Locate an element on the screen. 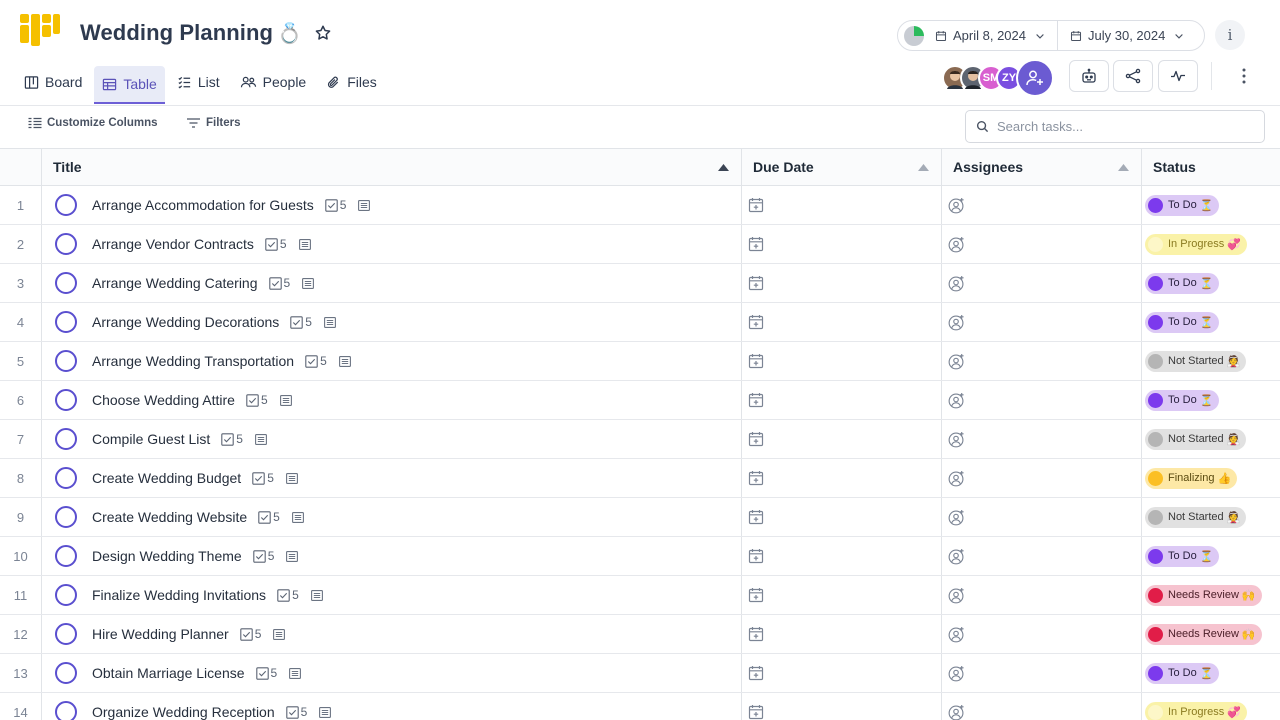 The image size is (1280, 720). title-cell: Choose Wedding Attire 5 is located at coordinates (392, 400).